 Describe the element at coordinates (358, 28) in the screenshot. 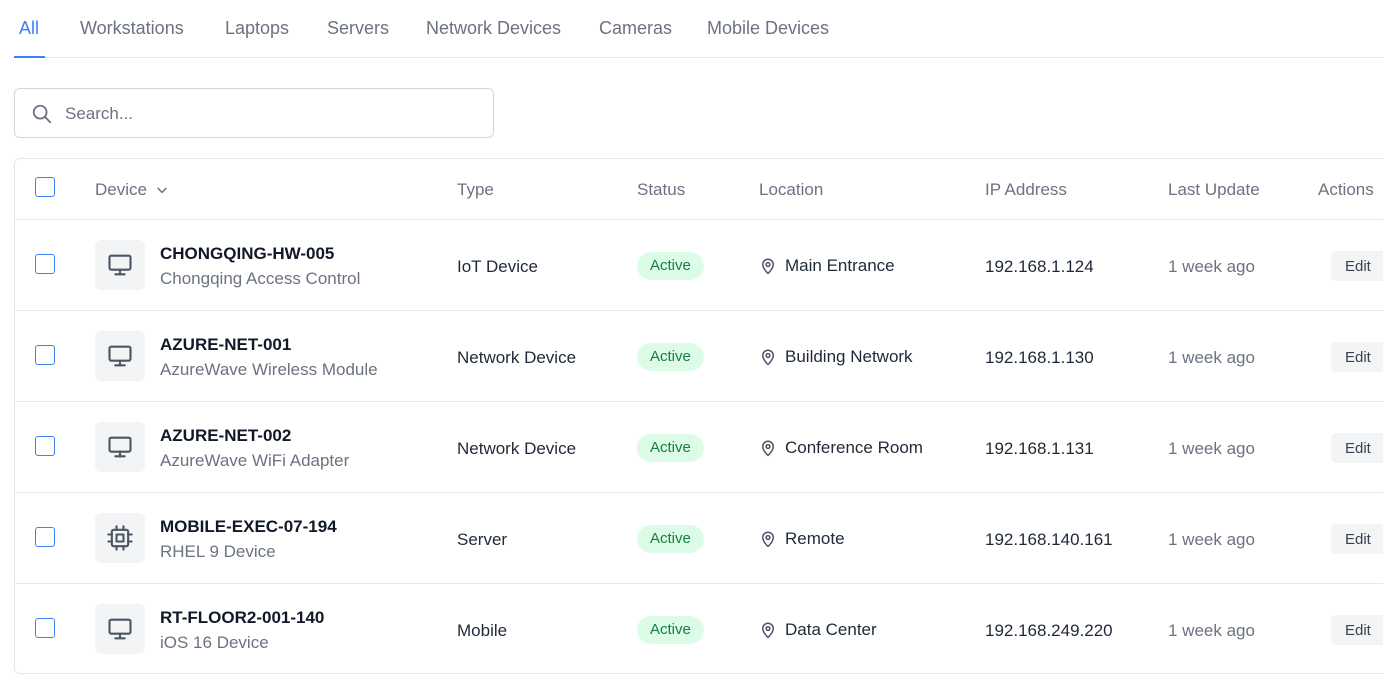

I see `tab-servers: Servers` at that location.